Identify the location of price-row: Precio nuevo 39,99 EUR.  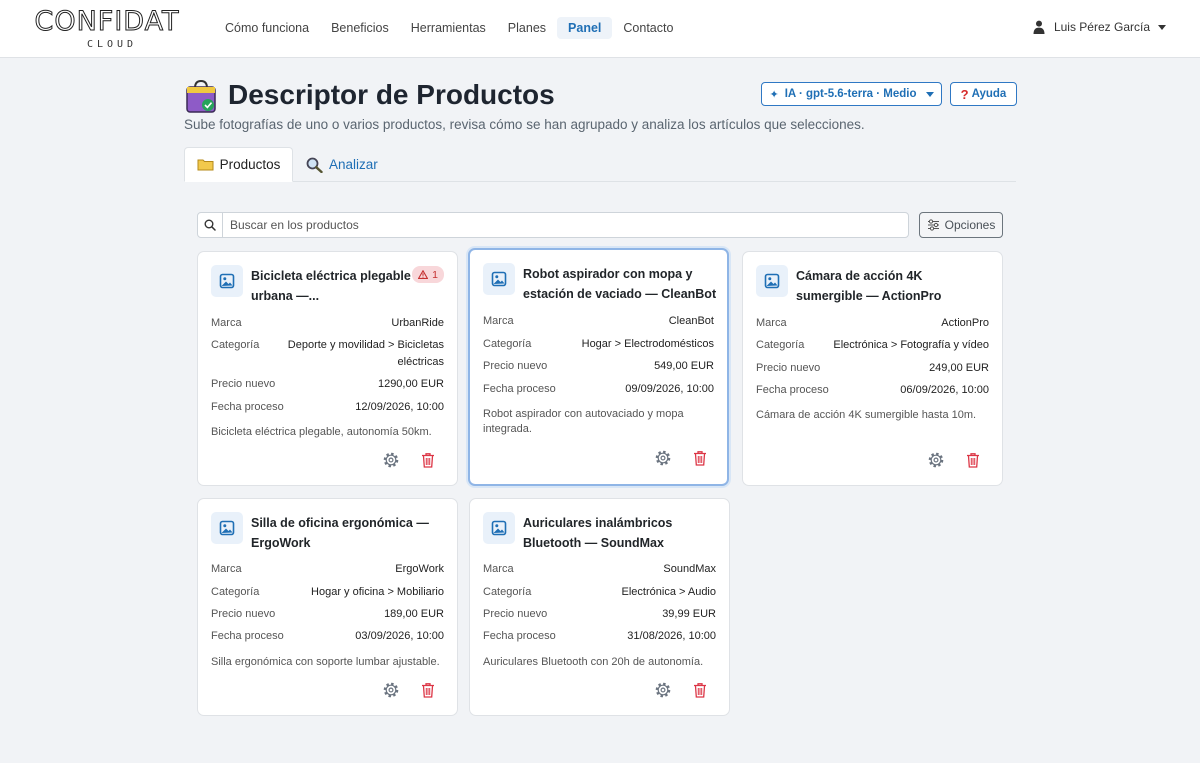
(599, 614).